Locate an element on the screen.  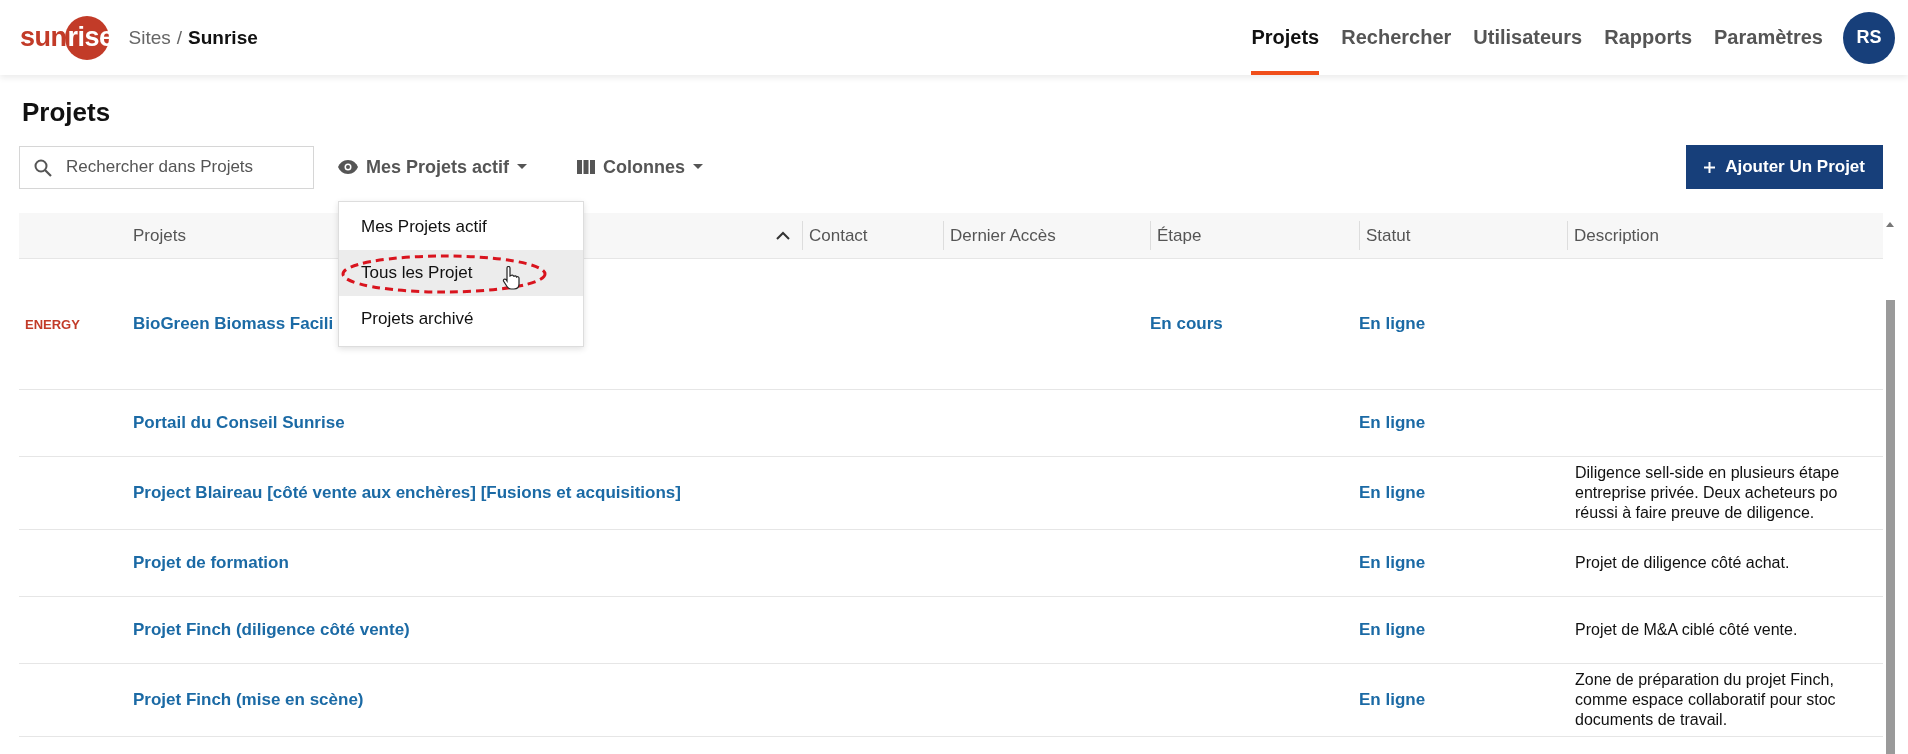
nav-tab: Projets is located at coordinates (1285, 37).